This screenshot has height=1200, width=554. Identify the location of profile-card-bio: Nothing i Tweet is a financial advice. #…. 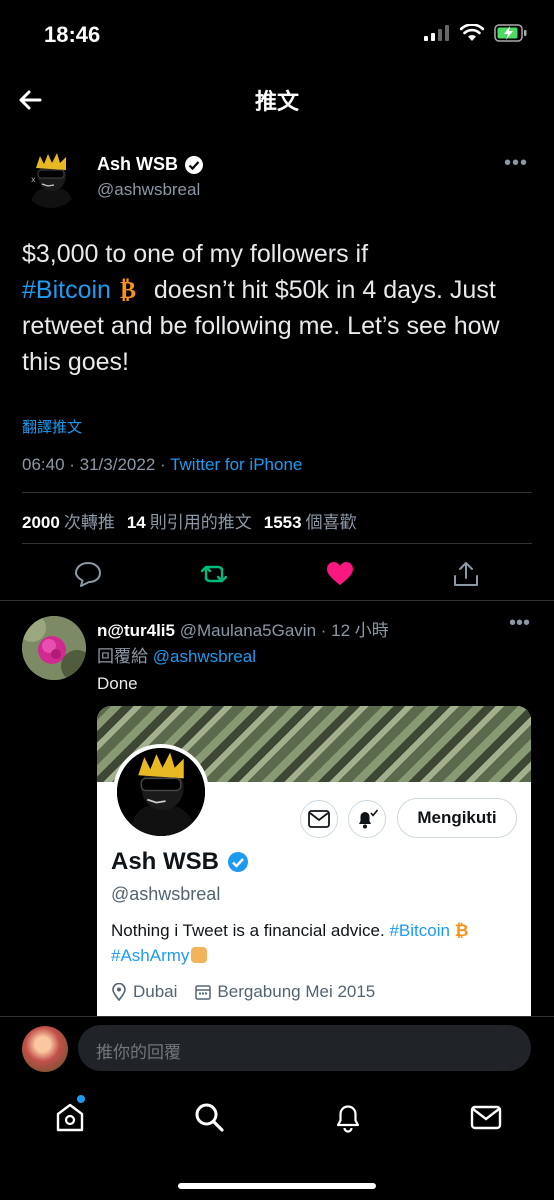
(290, 943).